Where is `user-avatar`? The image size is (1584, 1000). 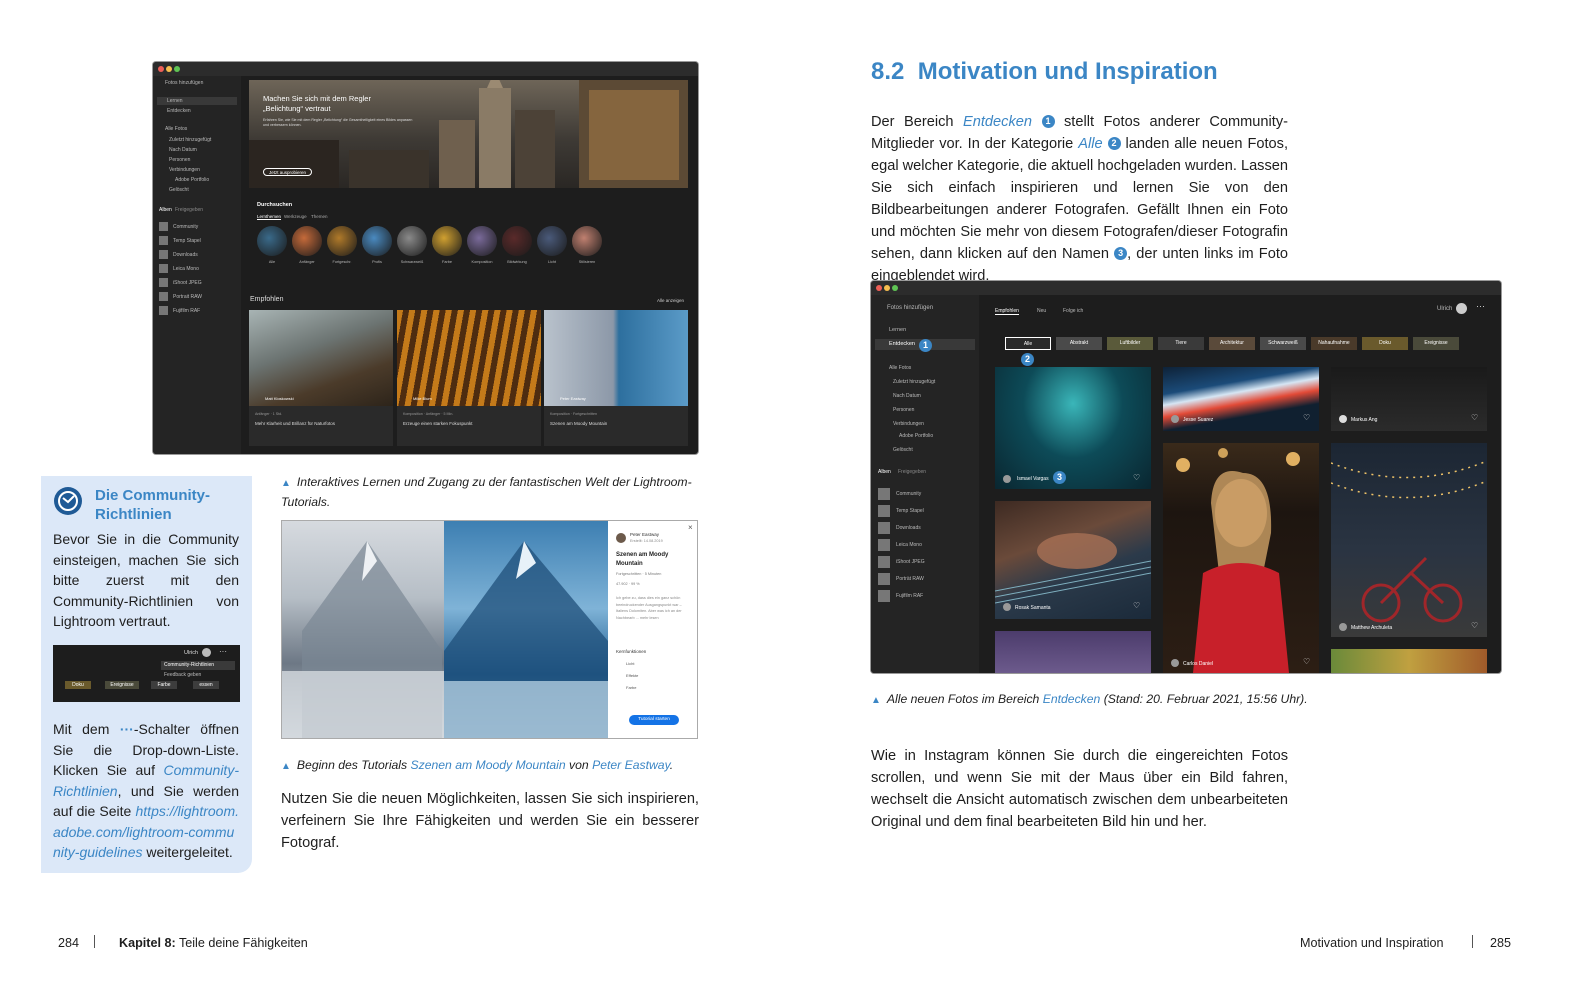
user-avatar is located at coordinates (1461, 308).